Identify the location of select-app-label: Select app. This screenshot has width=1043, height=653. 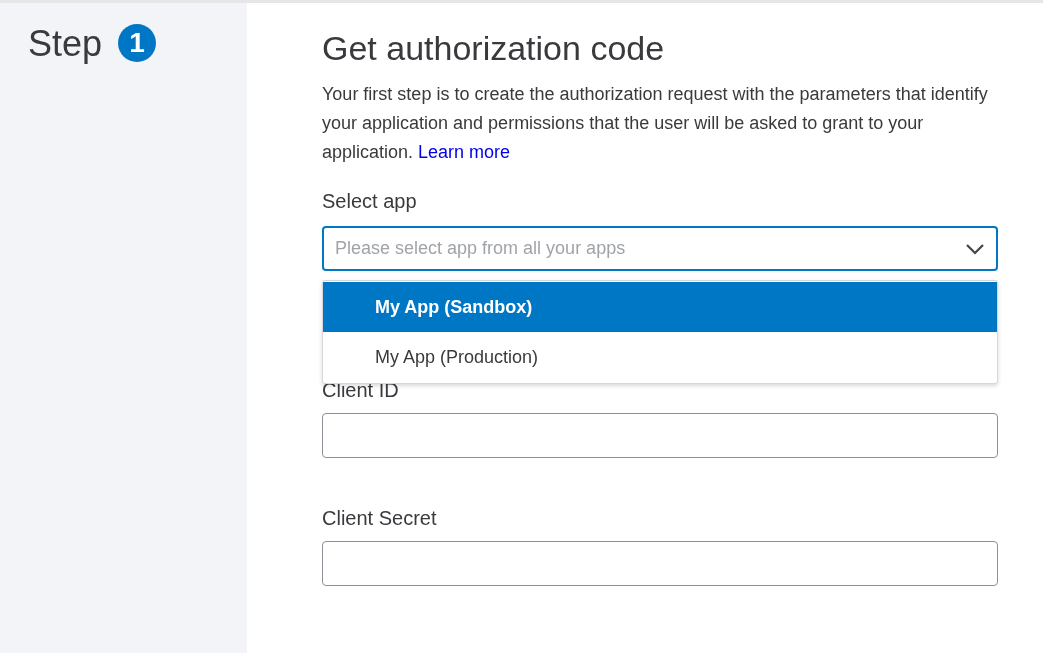
(370, 201).